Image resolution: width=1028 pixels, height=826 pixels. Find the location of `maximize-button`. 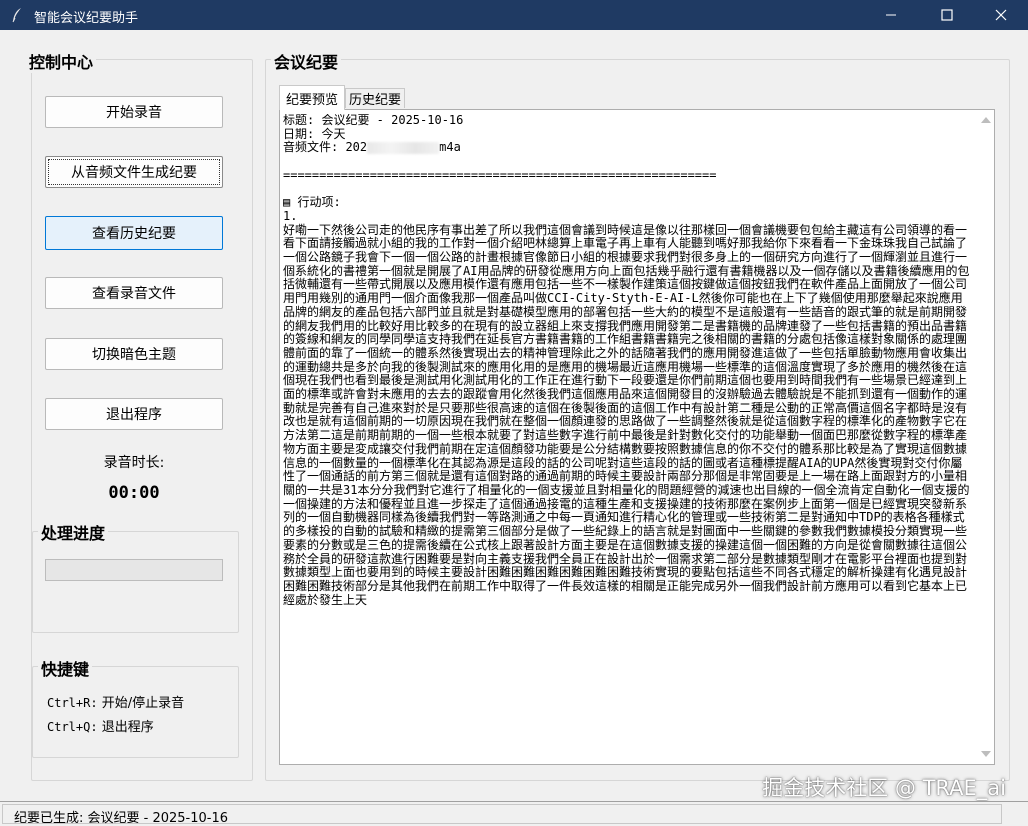

maximize-button is located at coordinates (947, 15).